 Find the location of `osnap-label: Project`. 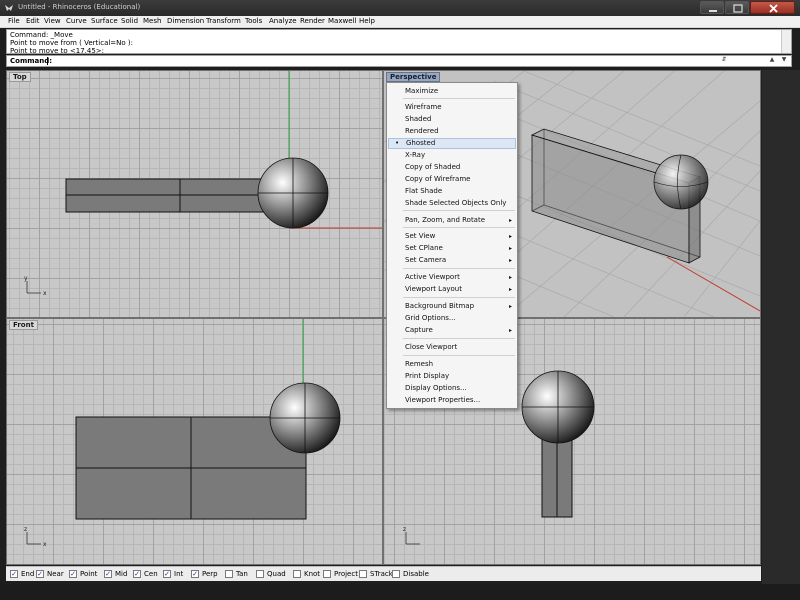

osnap-label: Project is located at coordinates (346, 574).